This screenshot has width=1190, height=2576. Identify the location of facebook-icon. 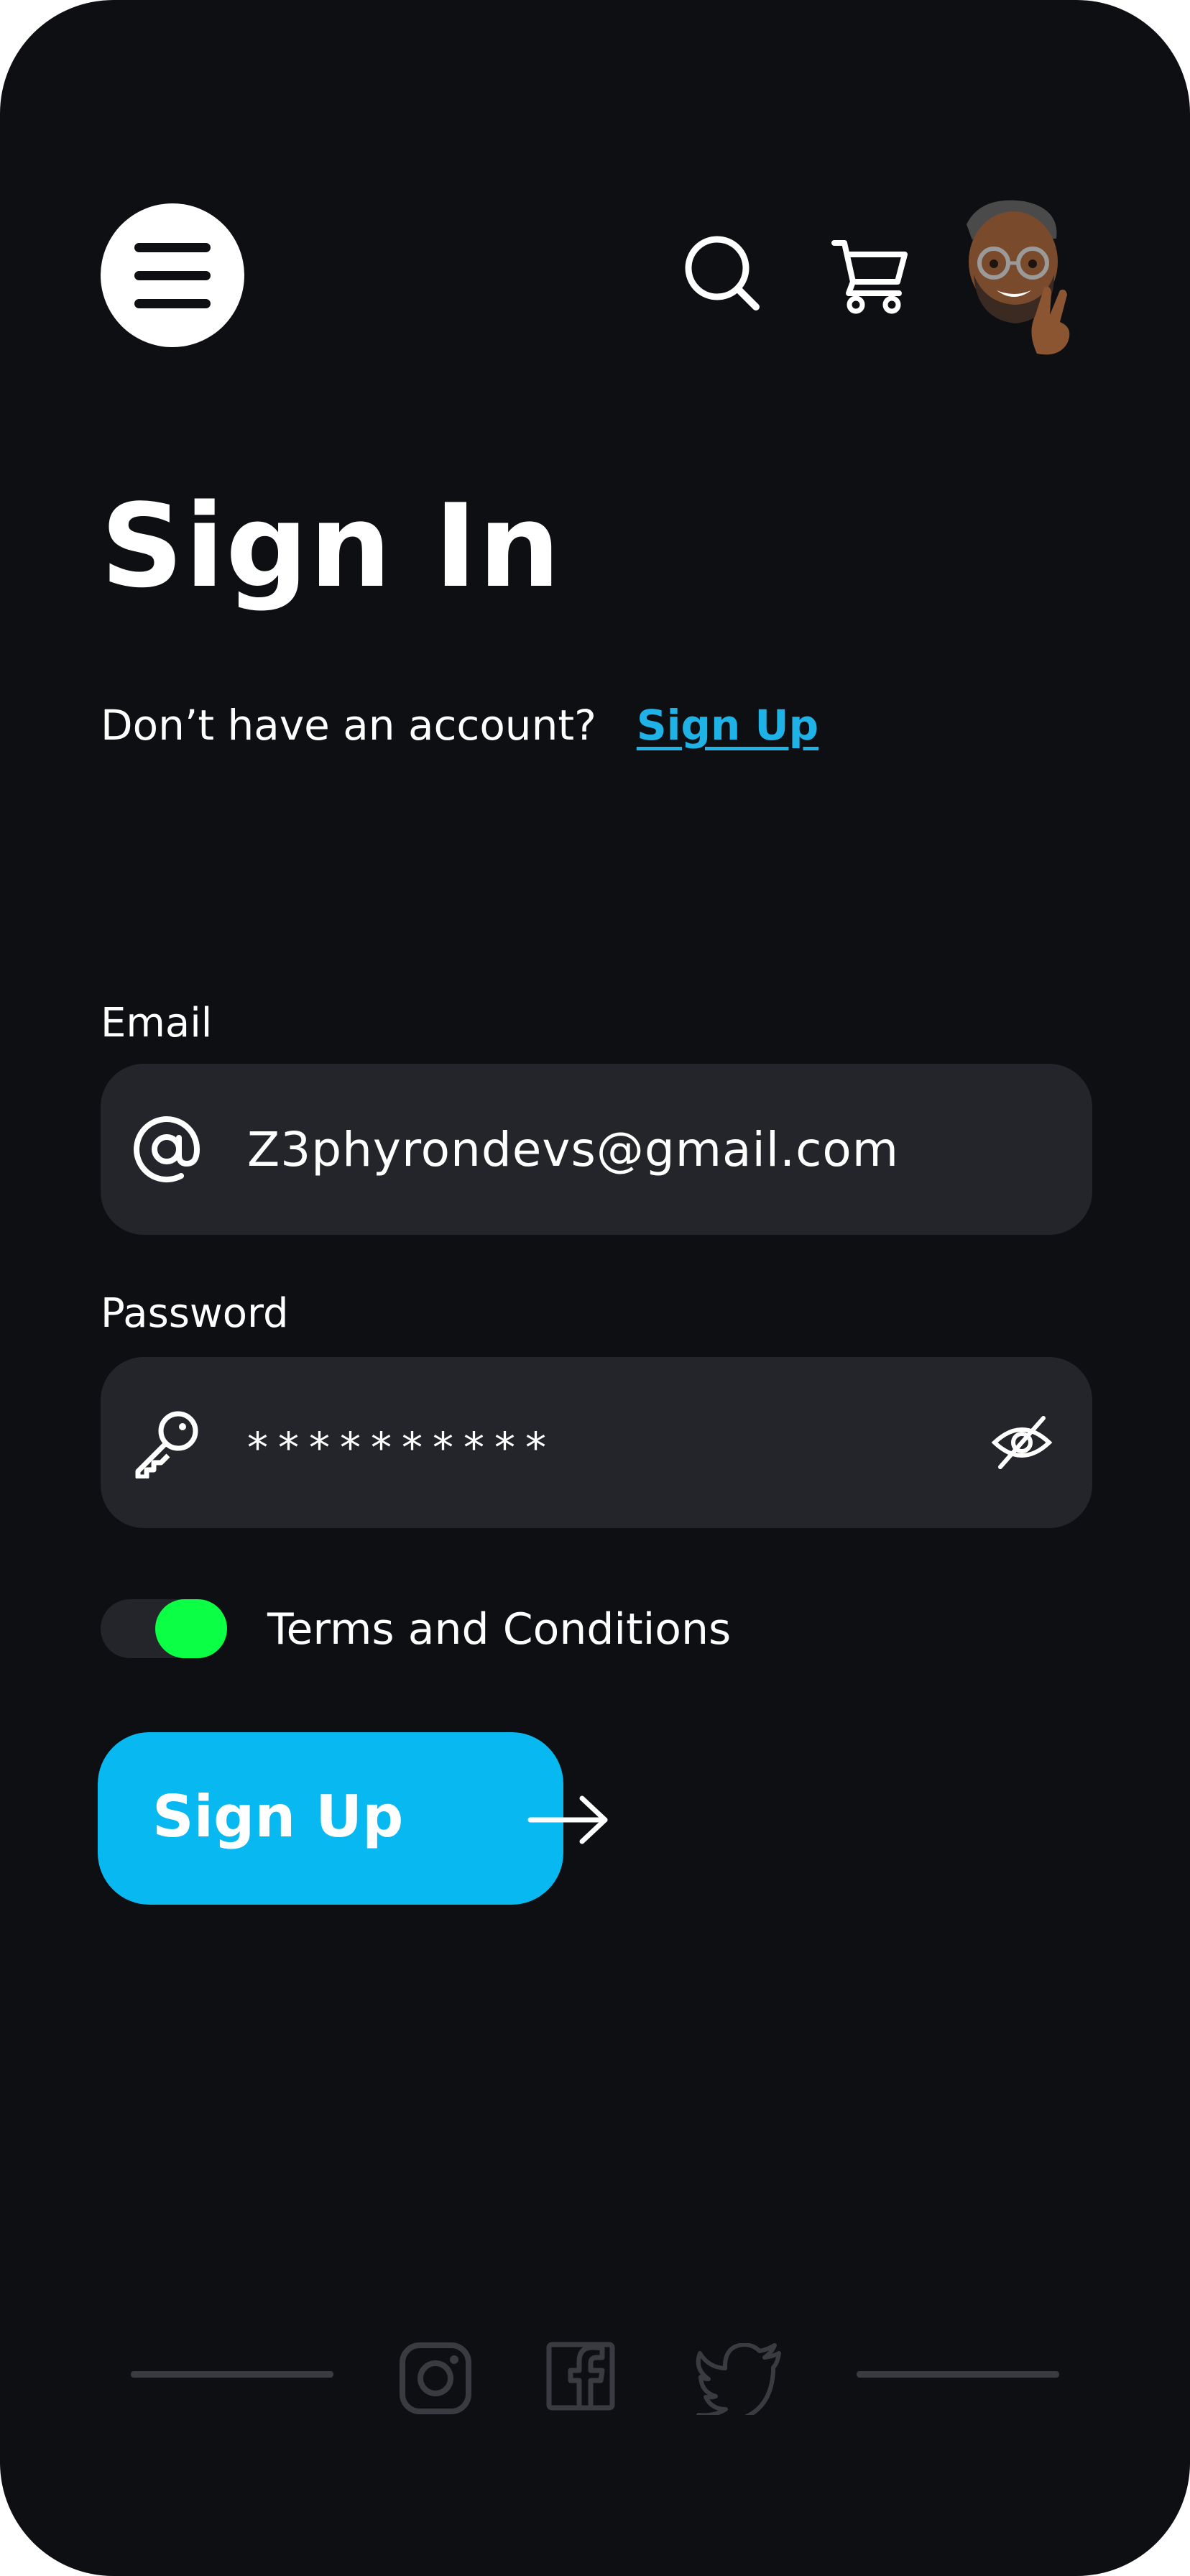
(580, 2376).